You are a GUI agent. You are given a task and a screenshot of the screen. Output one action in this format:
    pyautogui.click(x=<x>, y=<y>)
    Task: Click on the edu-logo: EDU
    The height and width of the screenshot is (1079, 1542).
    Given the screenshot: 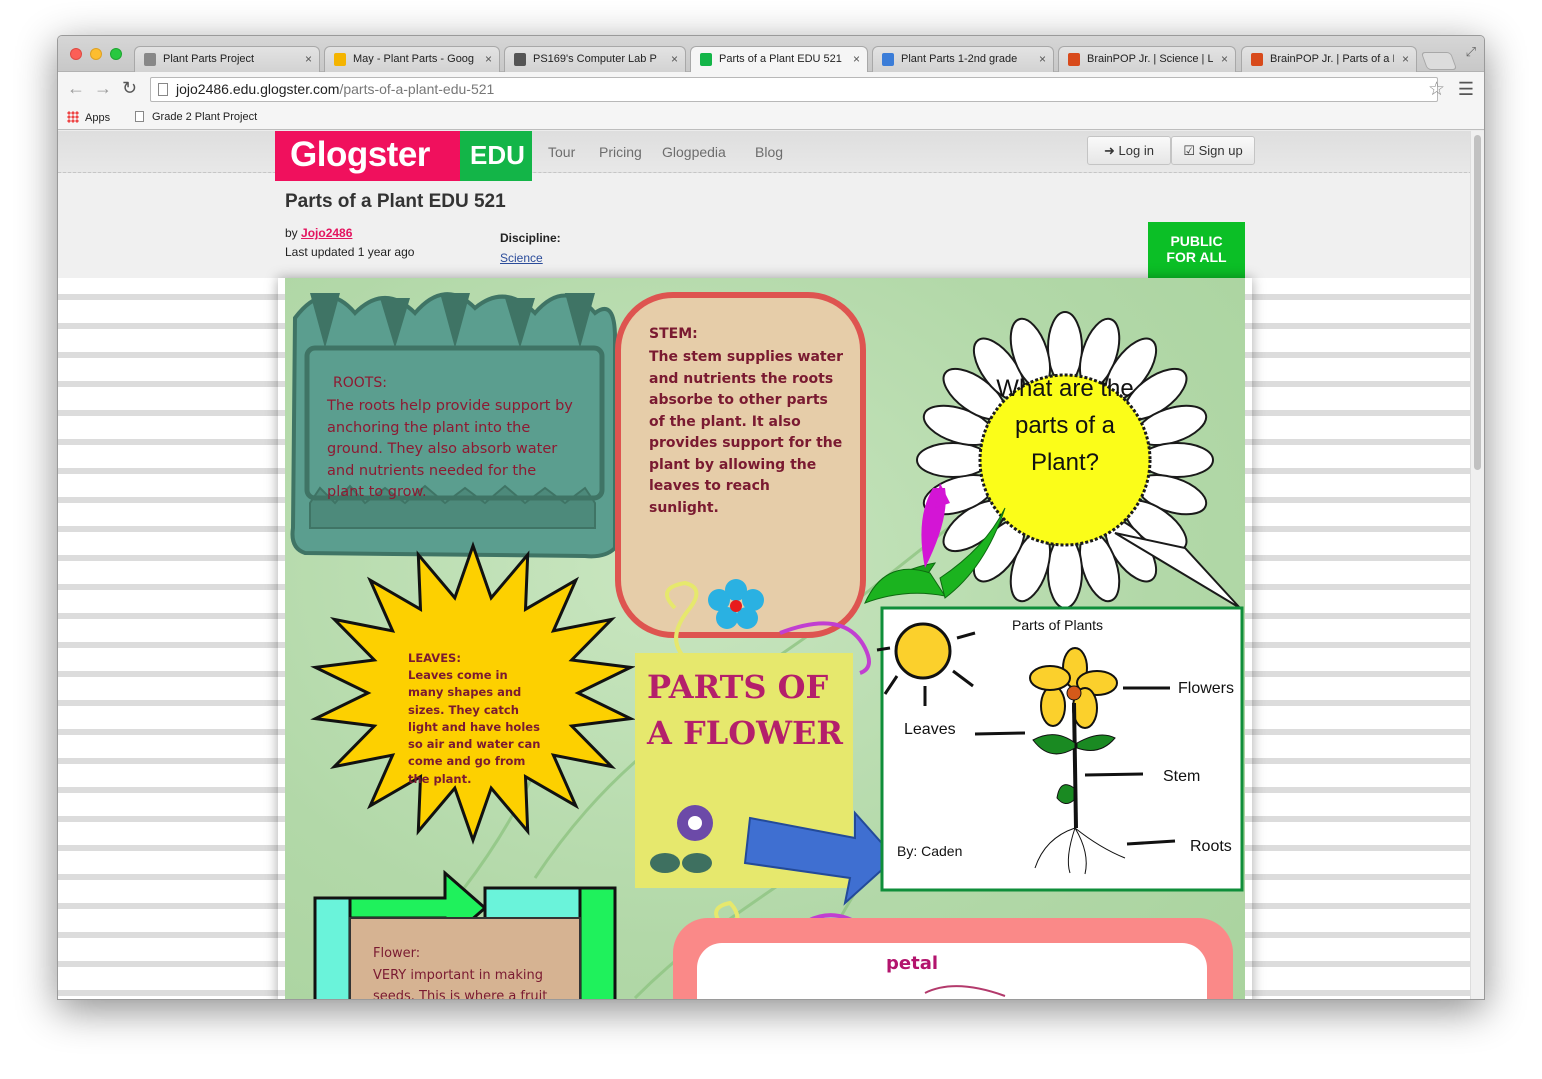 What is the action you would take?
    pyautogui.click(x=496, y=156)
    